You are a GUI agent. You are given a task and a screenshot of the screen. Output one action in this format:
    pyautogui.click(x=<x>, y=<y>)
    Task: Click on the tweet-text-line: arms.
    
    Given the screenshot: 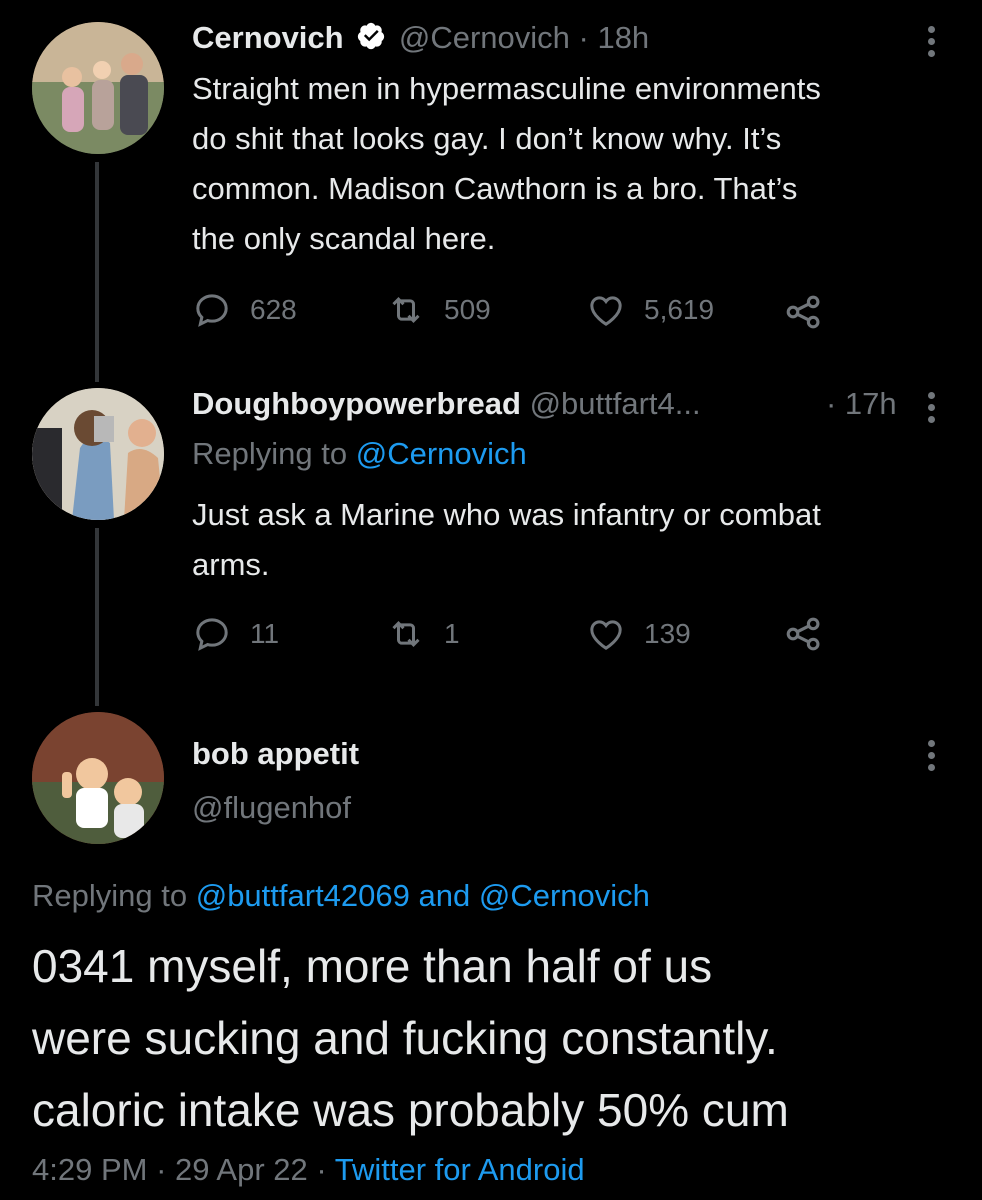 What is the action you would take?
    pyautogui.click(x=231, y=564)
    